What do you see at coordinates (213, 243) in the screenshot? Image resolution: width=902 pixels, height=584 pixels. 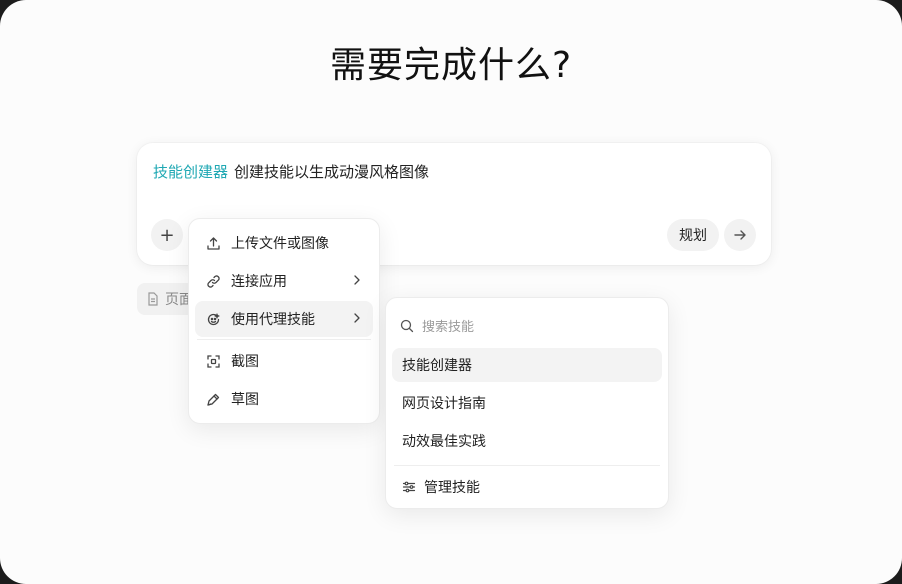 I see `upload-icon` at bounding box center [213, 243].